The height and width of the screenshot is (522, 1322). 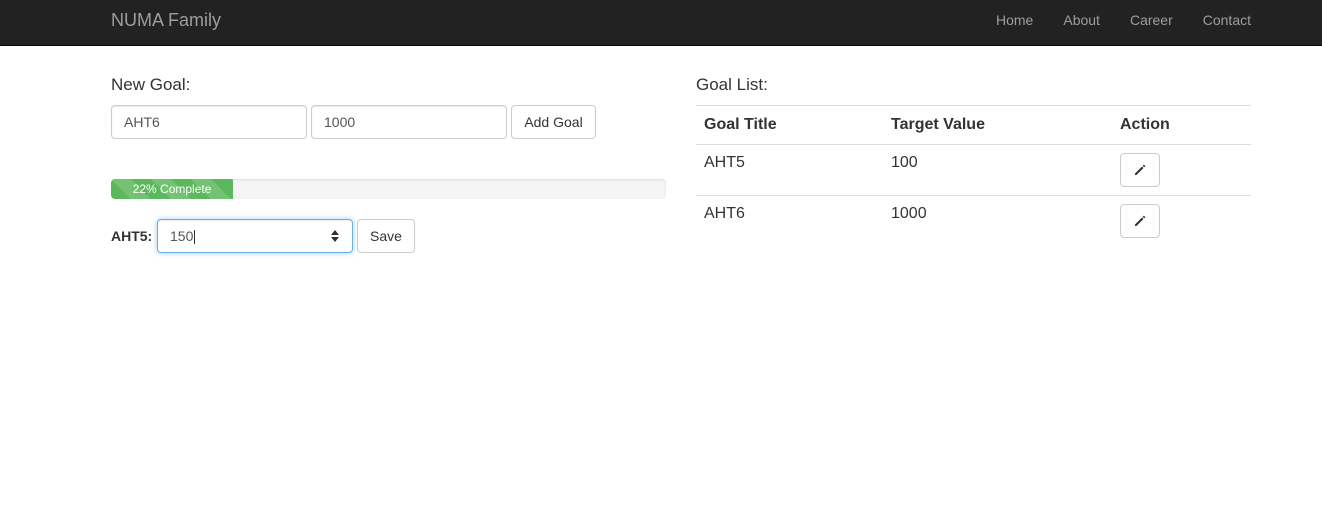 What do you see at coordinates (388, 189) in the screenshot?
I see `goal-progress: 22% Complete` at bounding box center [388, 189].